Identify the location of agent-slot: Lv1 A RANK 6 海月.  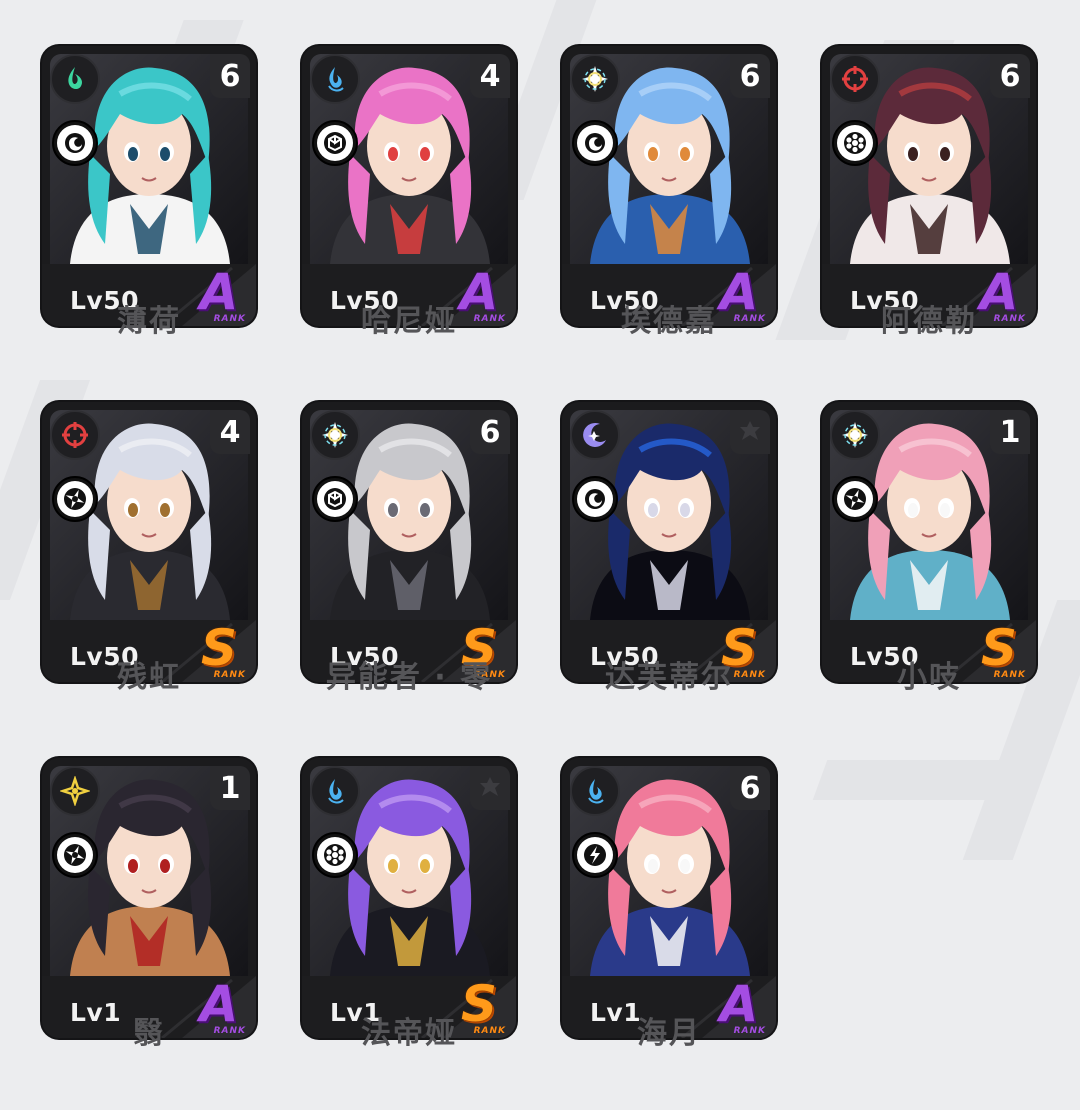
(648, 887).